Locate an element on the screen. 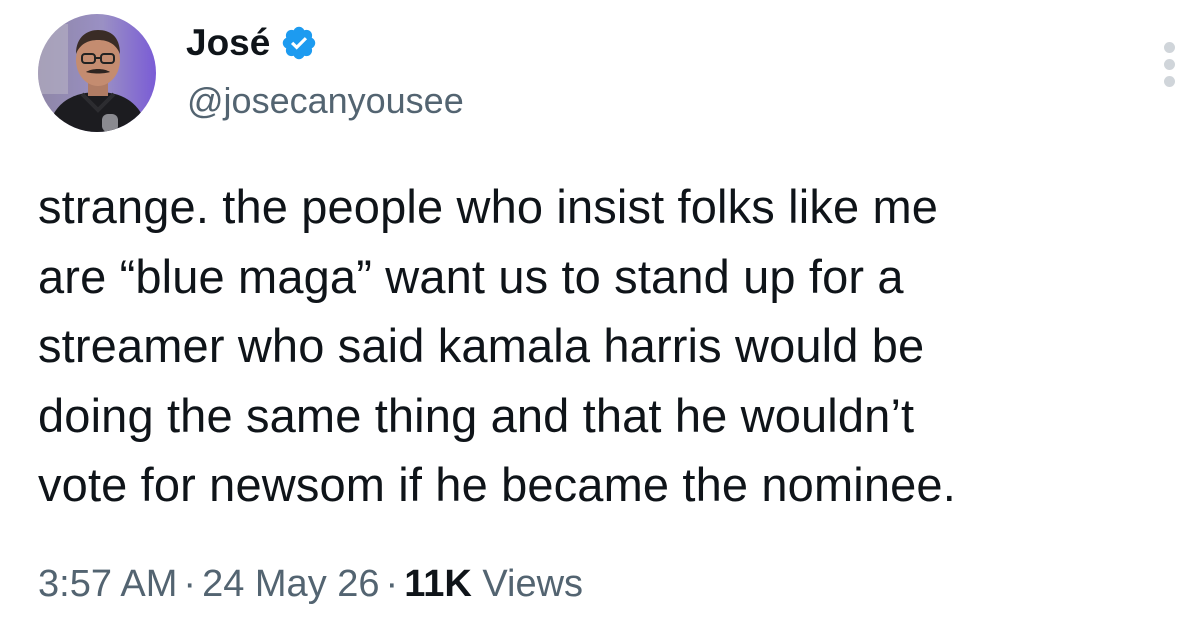  author-display-name: José is located at coordinates (228, 43).